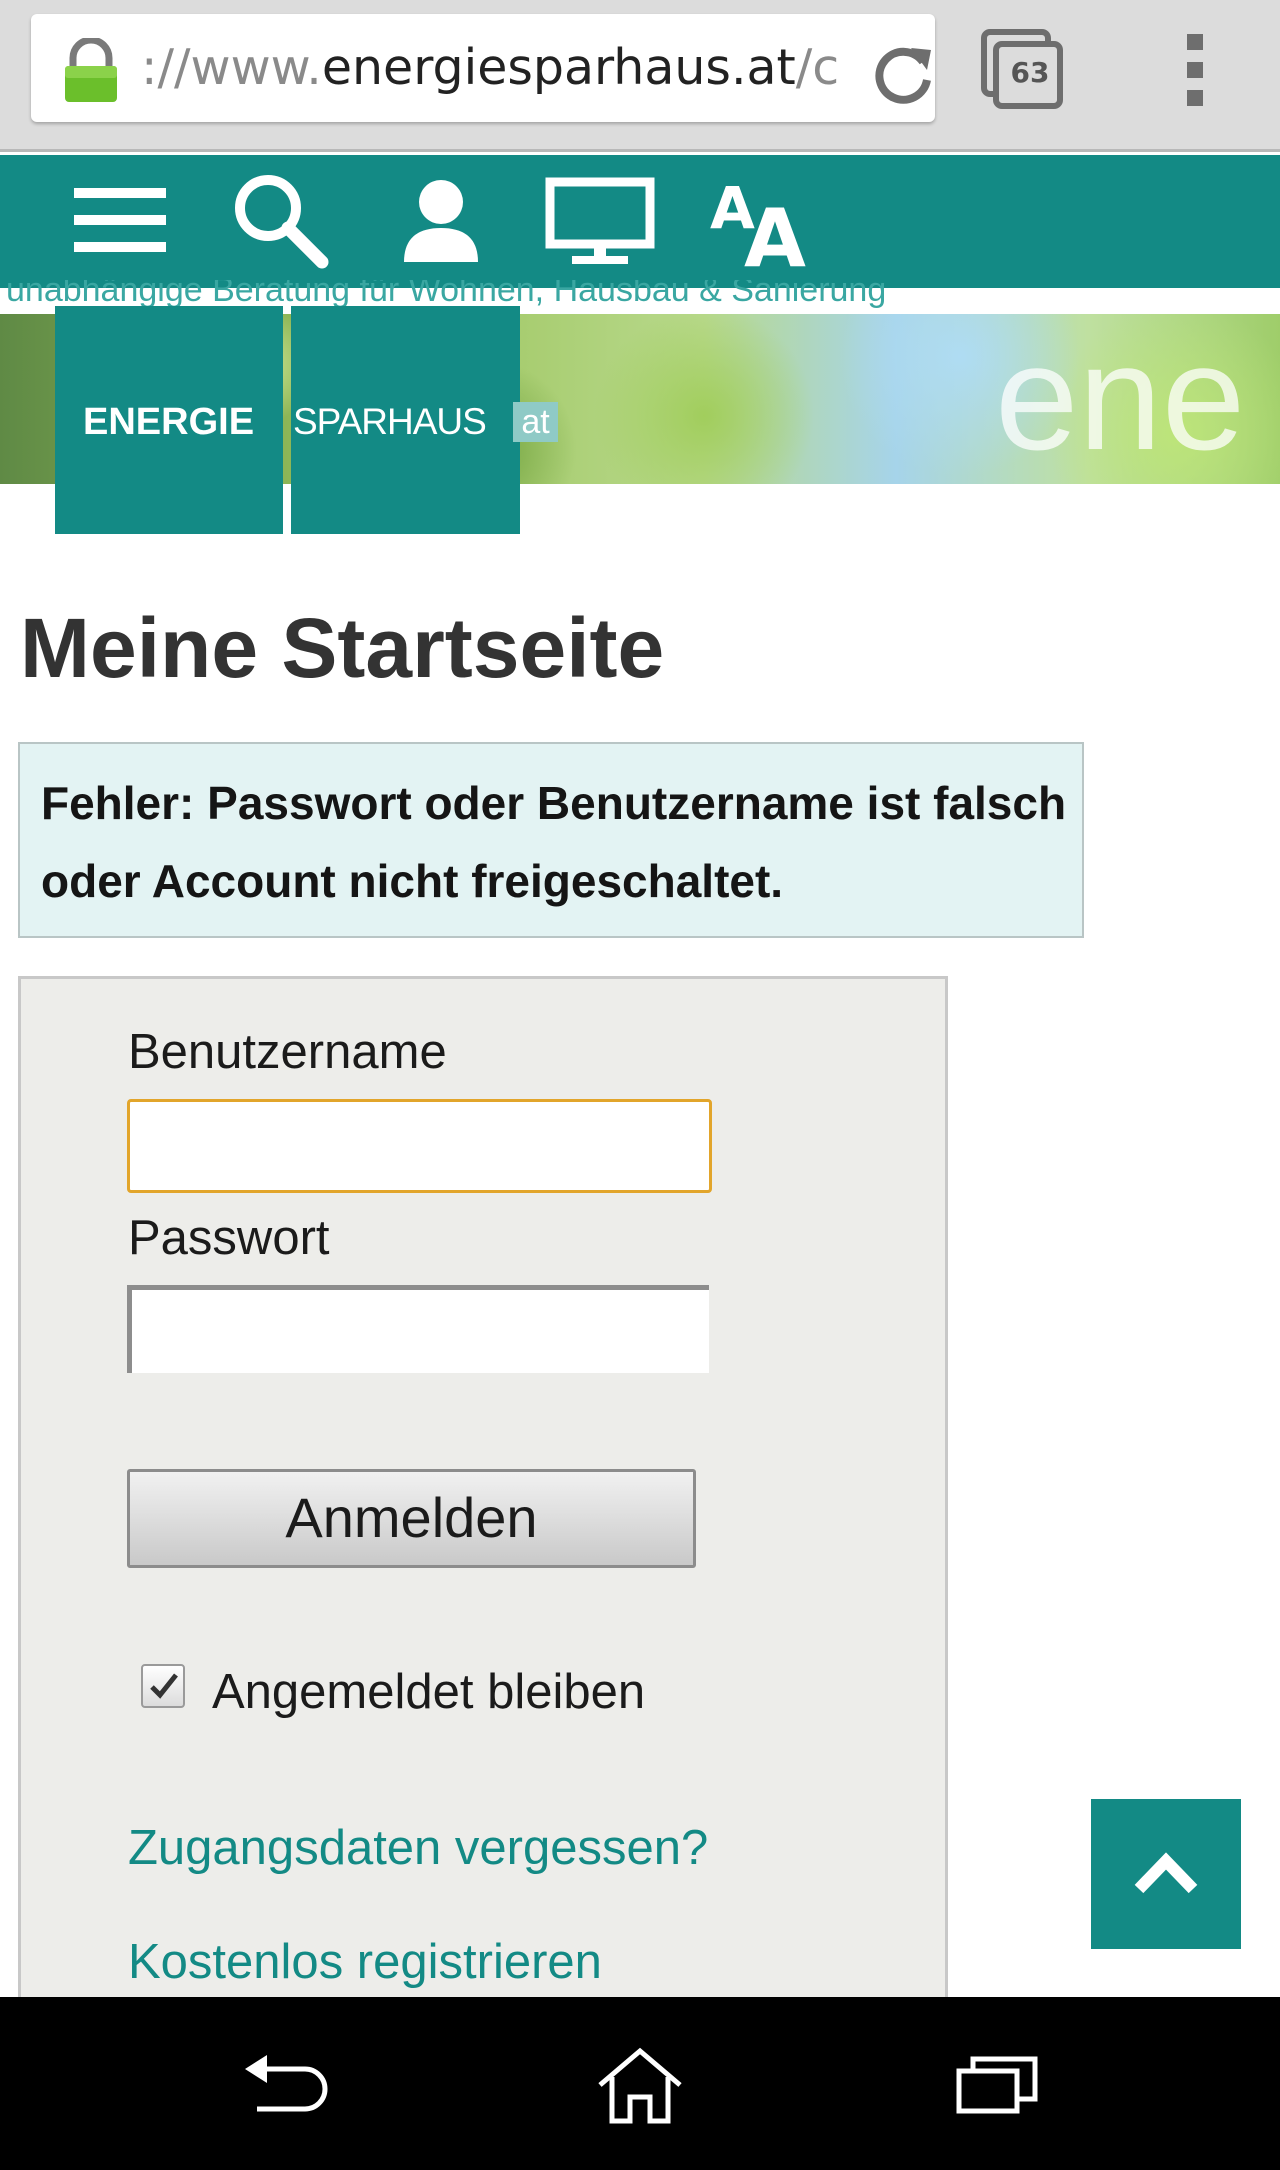  I want to click on login-button: Anmelden, so click(411, 1518).